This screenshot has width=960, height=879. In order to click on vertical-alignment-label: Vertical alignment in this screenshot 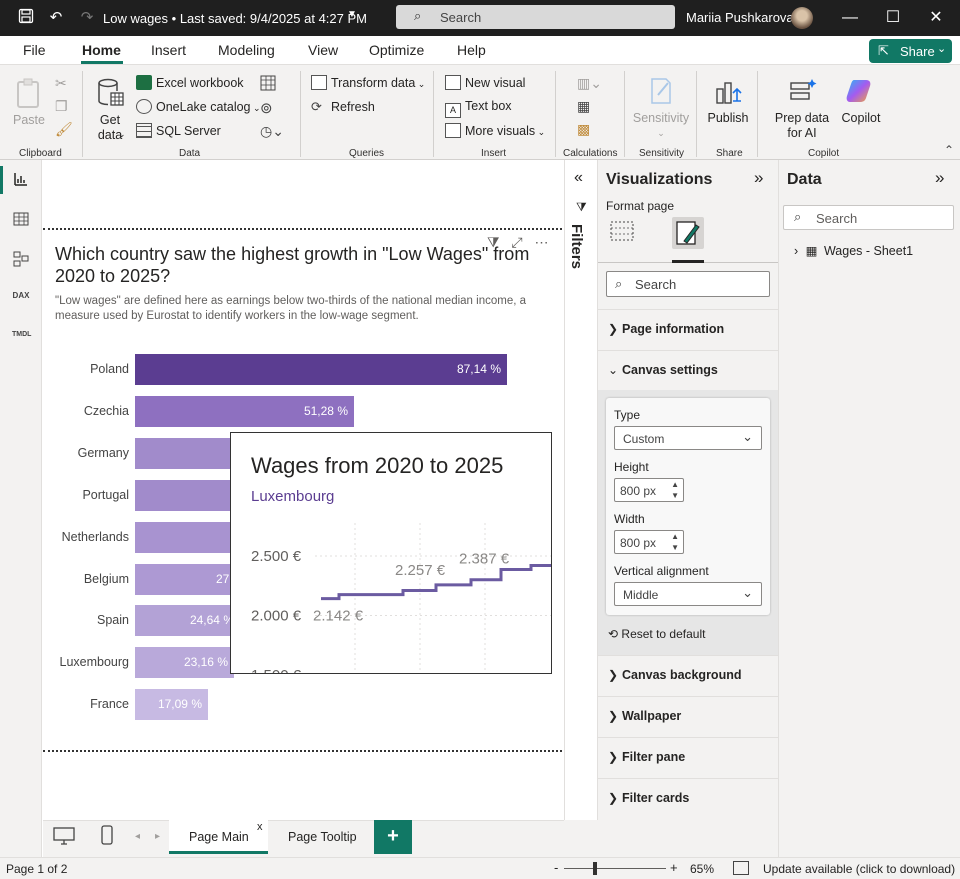, I will do `click(661, 571)`.